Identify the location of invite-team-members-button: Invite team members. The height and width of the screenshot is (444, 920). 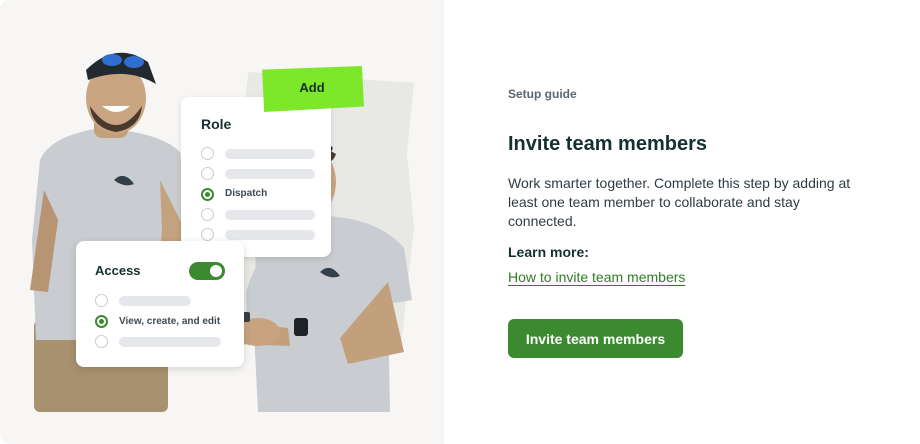
(595, 338).